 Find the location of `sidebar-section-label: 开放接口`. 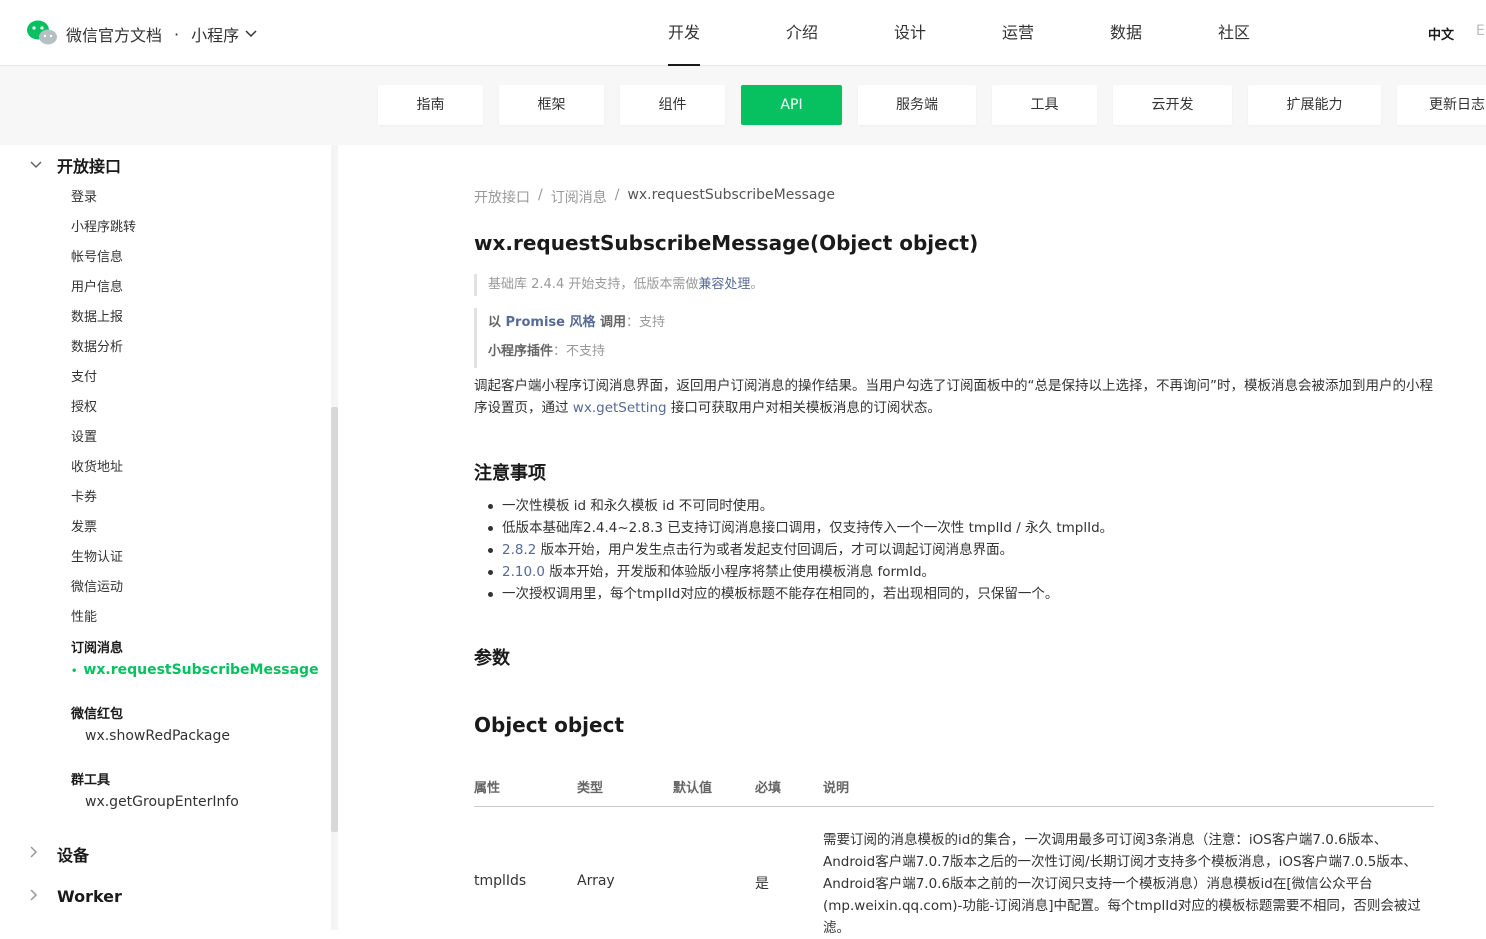

sidebar-section-label: 开放接口 is located at coordinates (89, 166).